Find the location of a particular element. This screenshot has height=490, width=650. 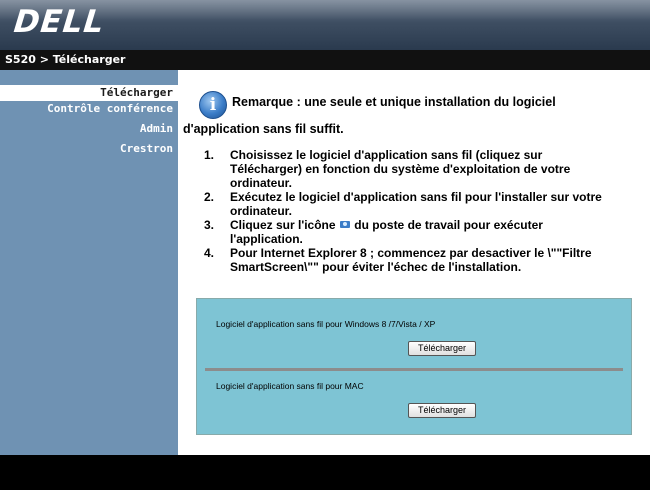

windows-download-button: Télécharger is located at coordinates (442, 348).